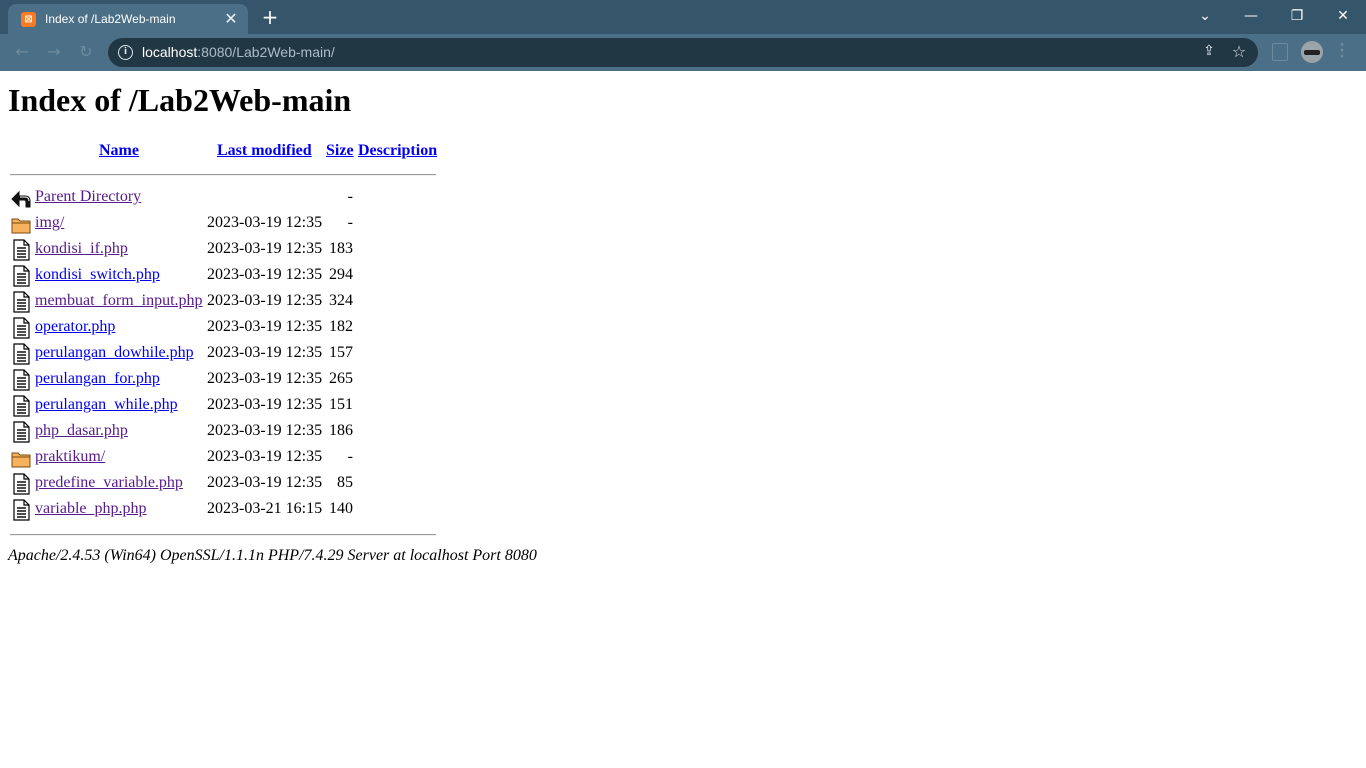  I want to click on browser-tab: ⊠ Index of /Lab2Web-main ✕, so click(128, 19).